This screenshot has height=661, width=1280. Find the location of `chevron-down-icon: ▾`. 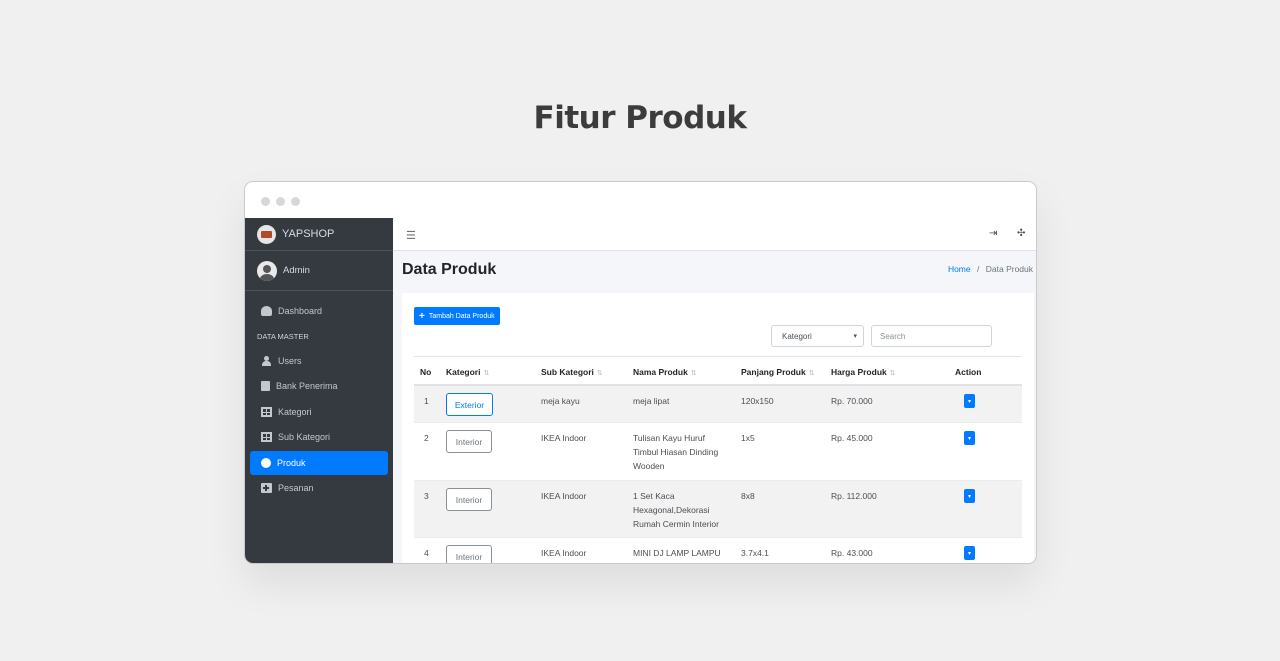

chevron-down-icon: ▾ is located at coordinates (855, 336).